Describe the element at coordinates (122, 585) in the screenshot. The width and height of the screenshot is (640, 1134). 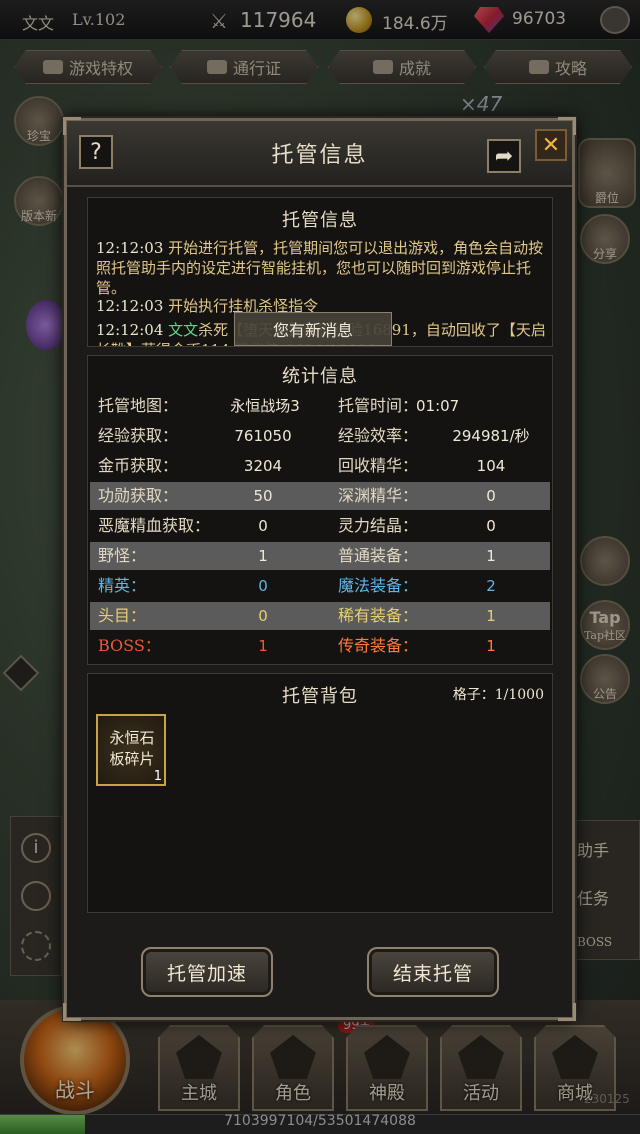
I see `stat-label: 精英：` at that location.